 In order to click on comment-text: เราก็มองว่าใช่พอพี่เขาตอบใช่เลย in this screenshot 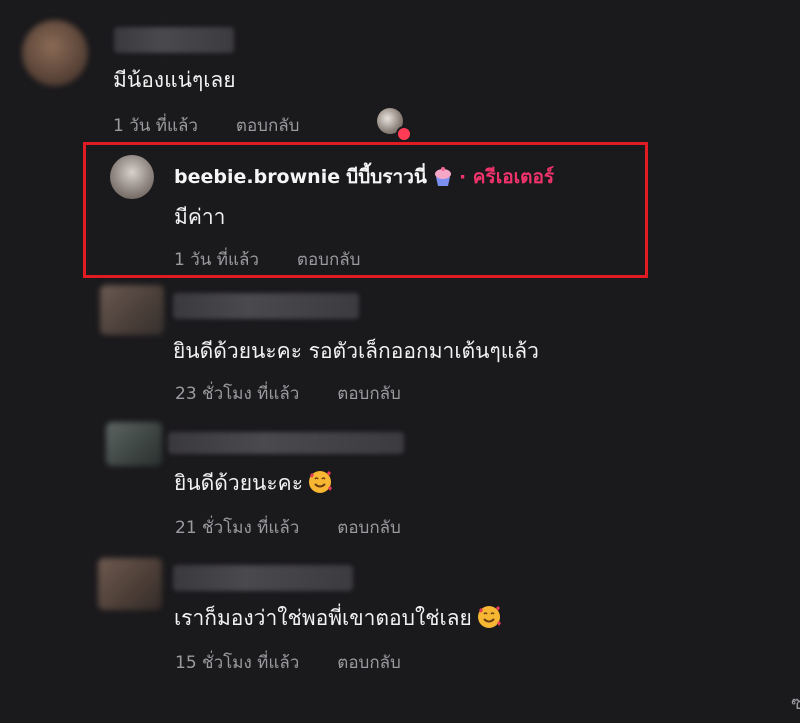, I will do `click(338, 618)`.